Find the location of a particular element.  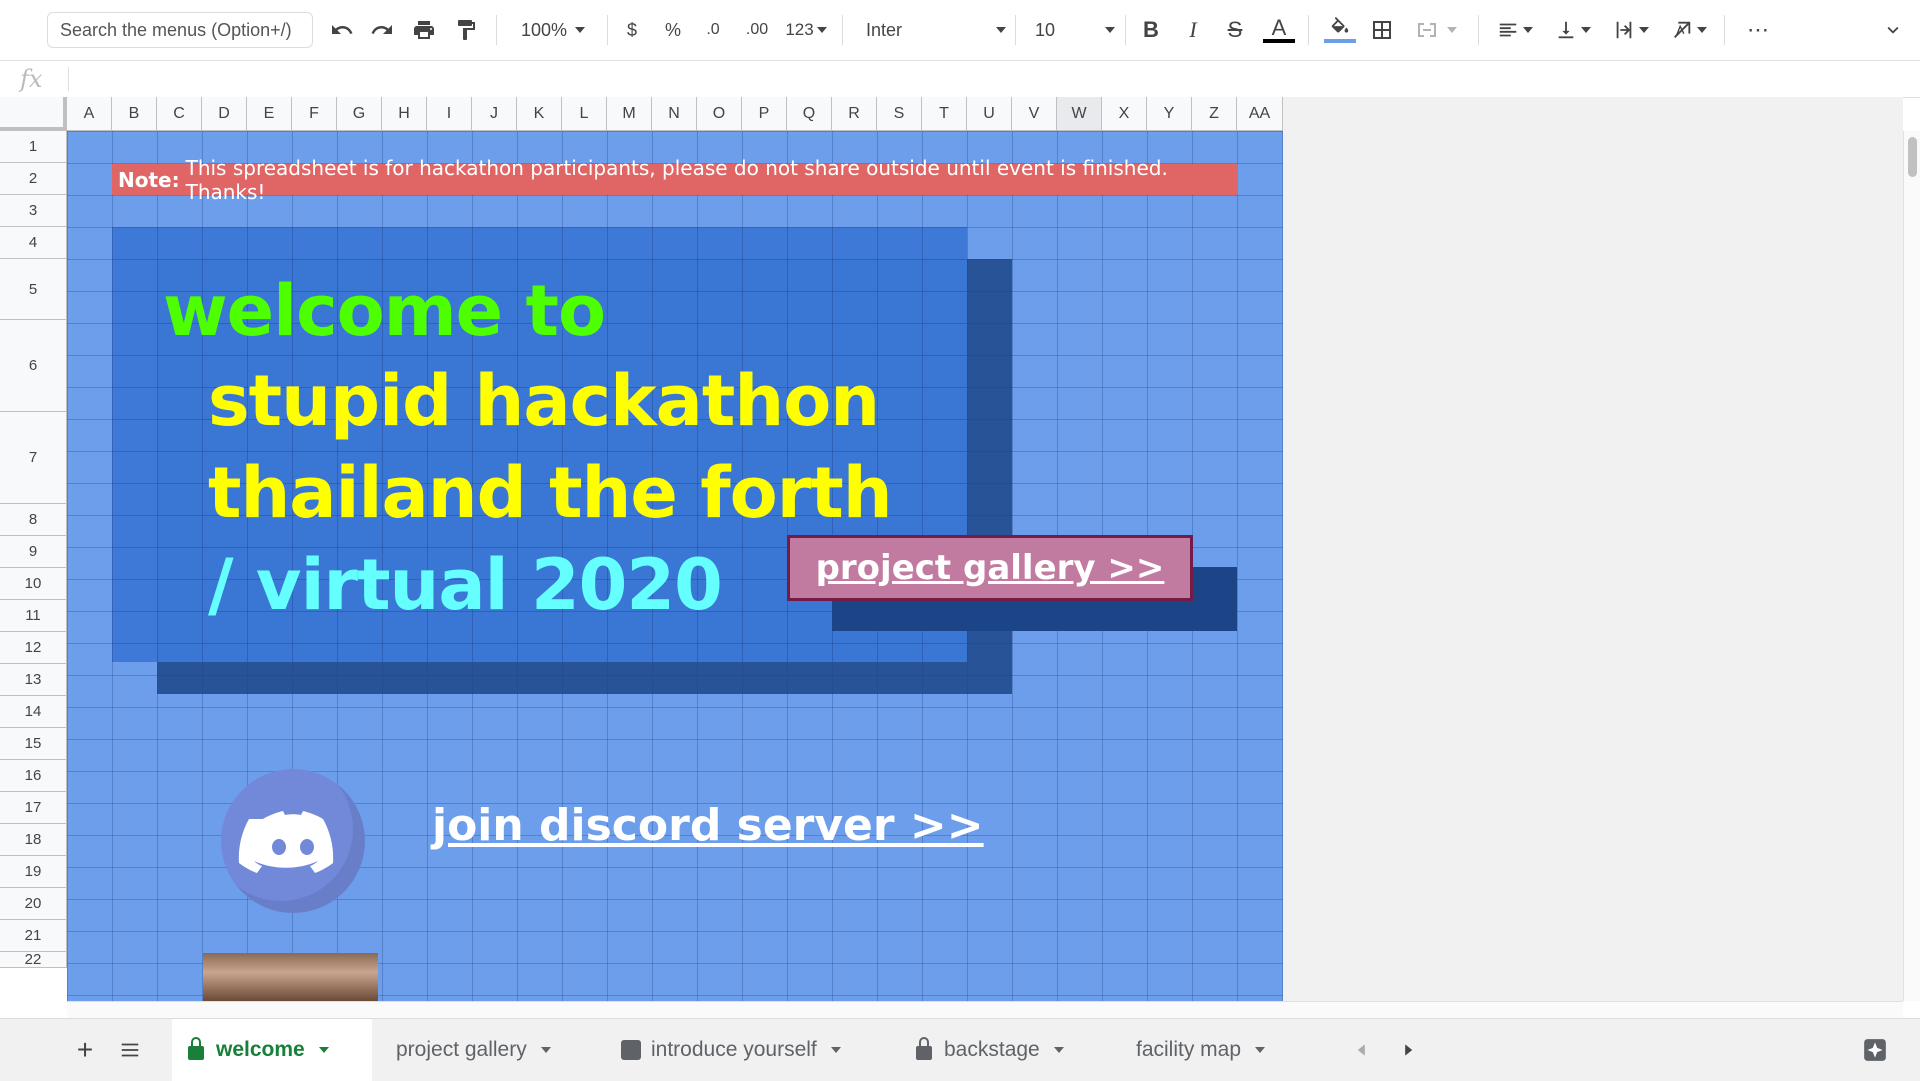

percent-format-button: % is located at coordinates (673, 30).